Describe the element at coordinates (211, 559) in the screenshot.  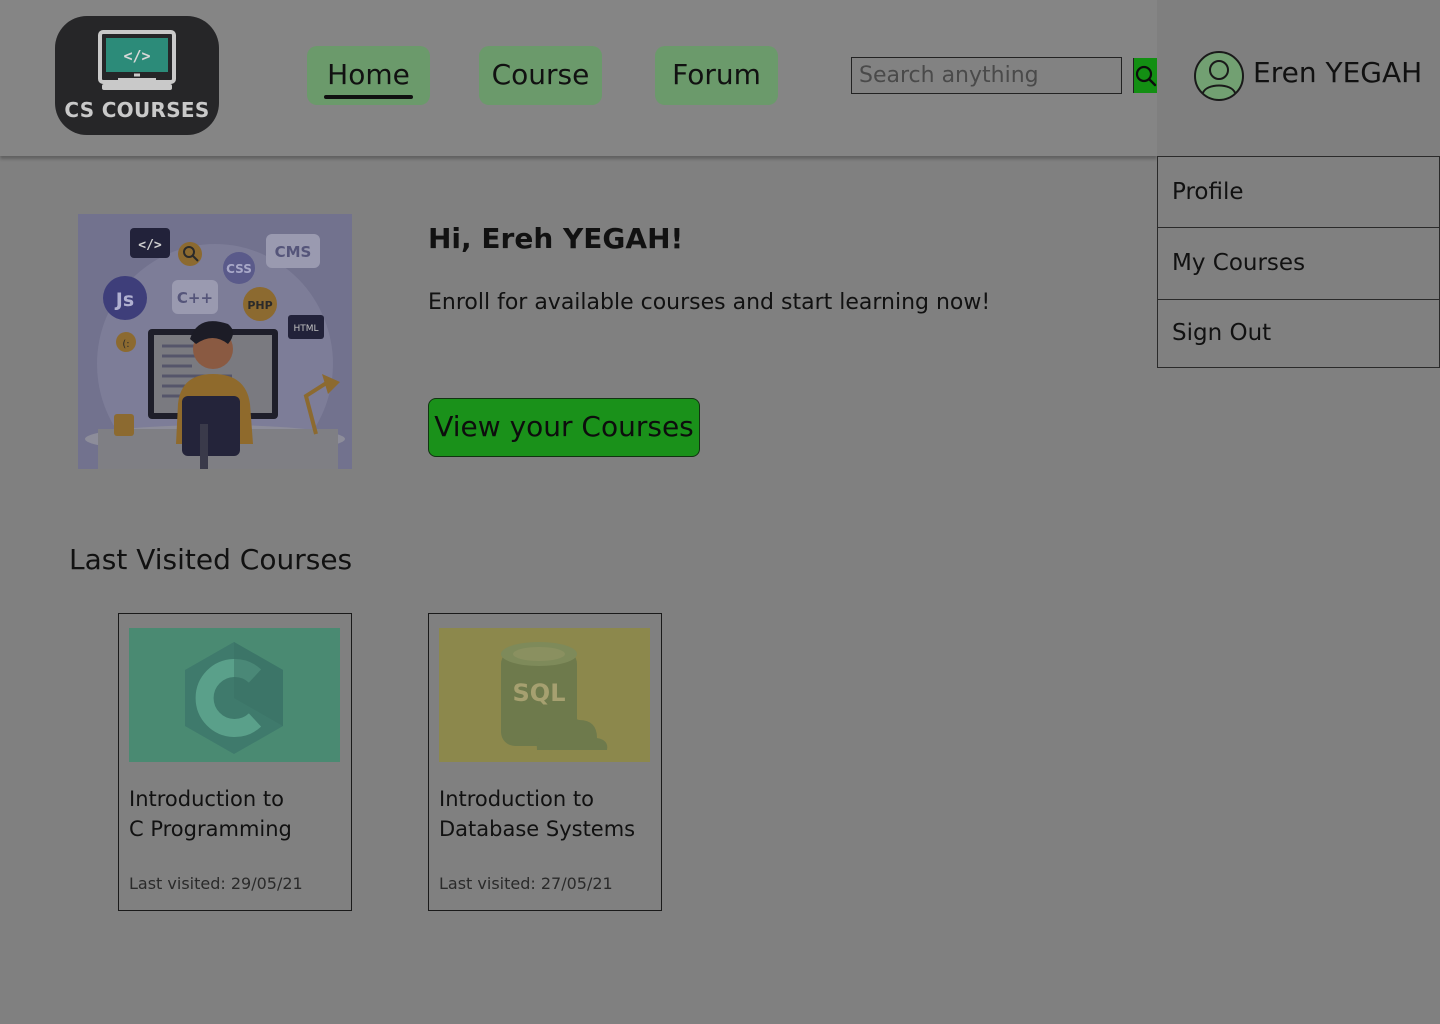
I see `section-title-last-visited: Last Visited Courses` at that location.